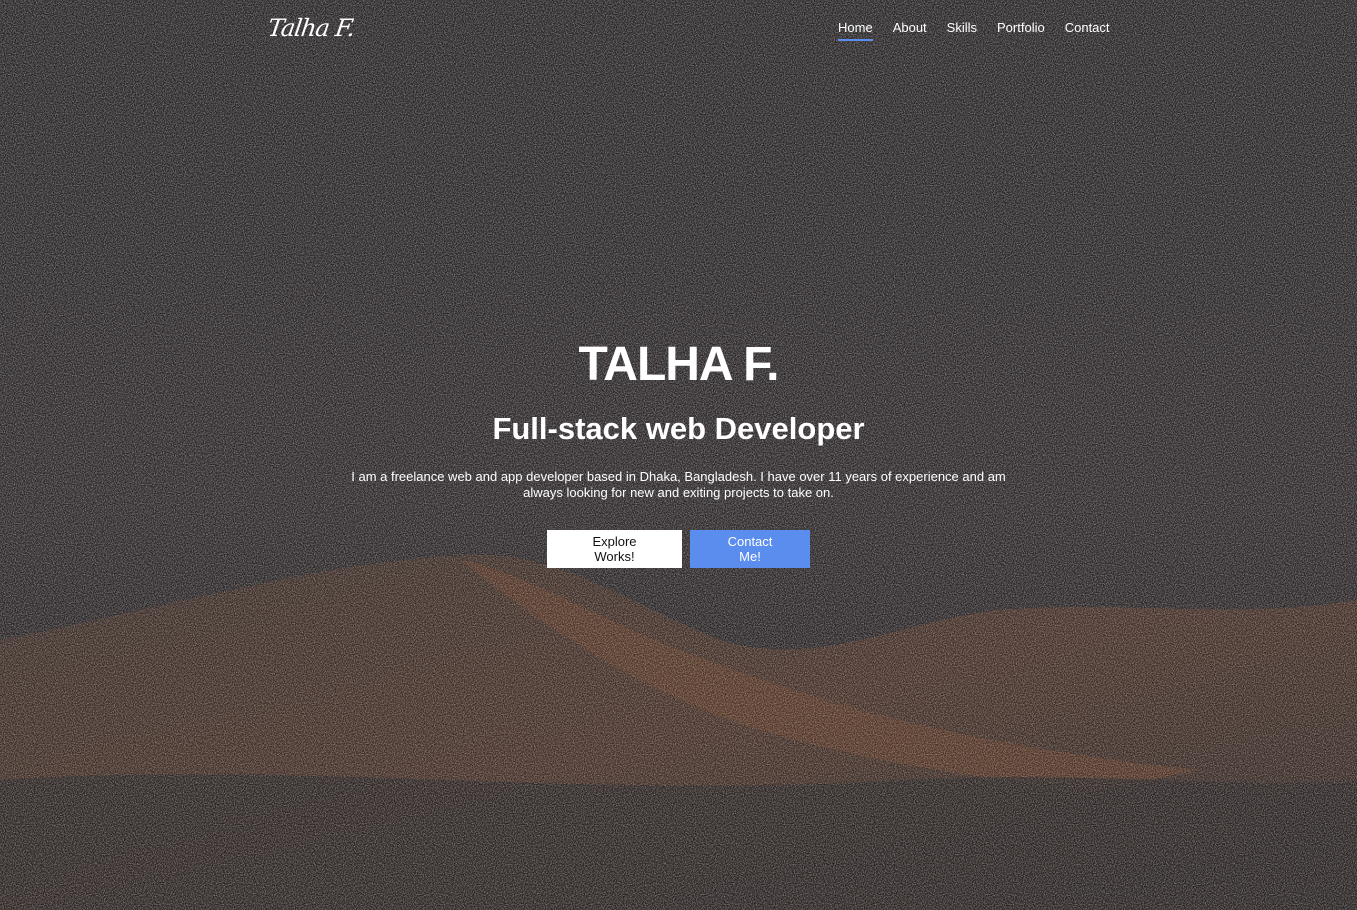  I want to click on nav-item-contact: Contact, so click(1087, 30).